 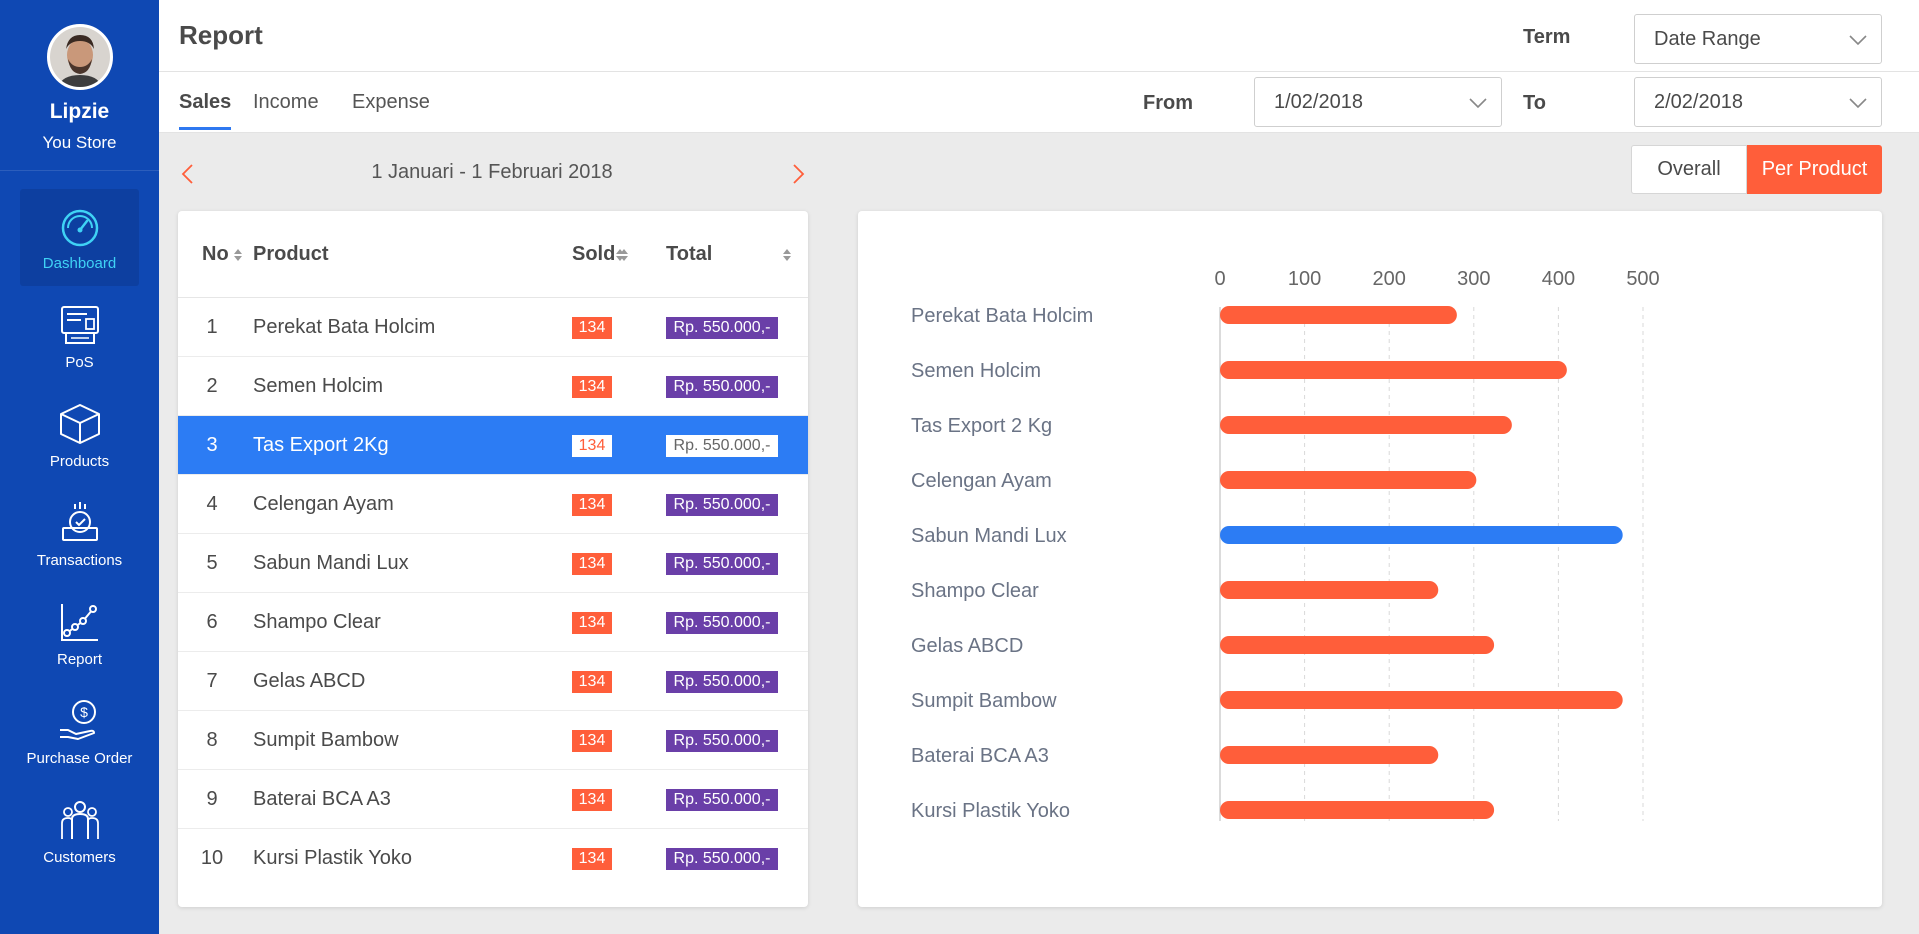 I want to click on row-product: Shampo Clear, so click(x=317, y=622).